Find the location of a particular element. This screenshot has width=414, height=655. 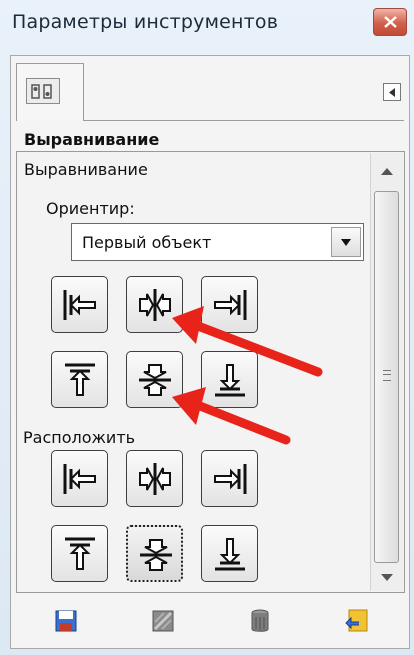

reference-select-value: Первый объект is located at coordinates (147, 242).